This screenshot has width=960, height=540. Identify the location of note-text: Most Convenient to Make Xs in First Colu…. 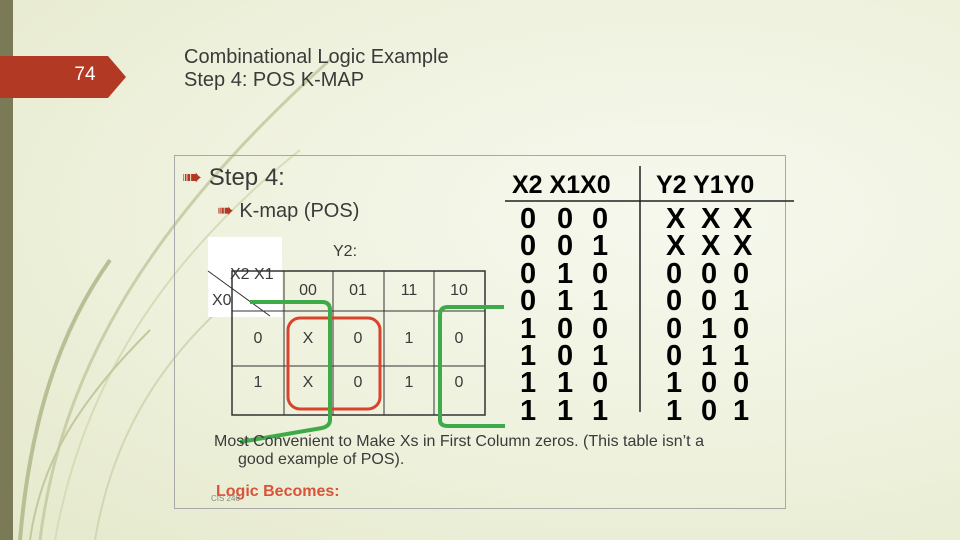
(499, 451).